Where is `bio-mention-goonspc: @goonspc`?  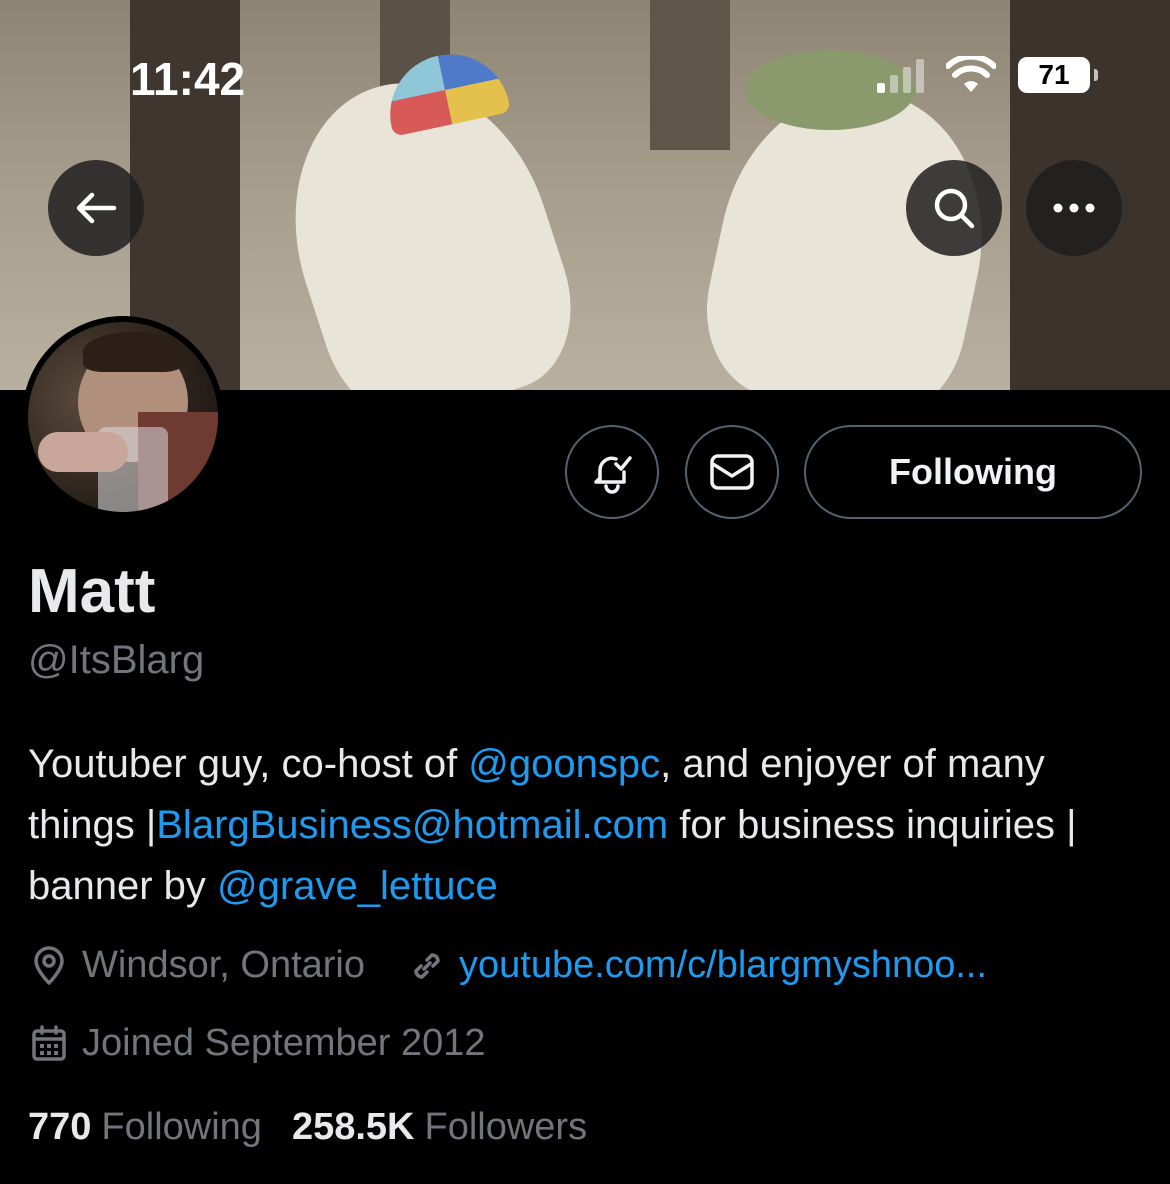
bio-mention-goonspc: @goonspc is located at coordinates (564, 764).